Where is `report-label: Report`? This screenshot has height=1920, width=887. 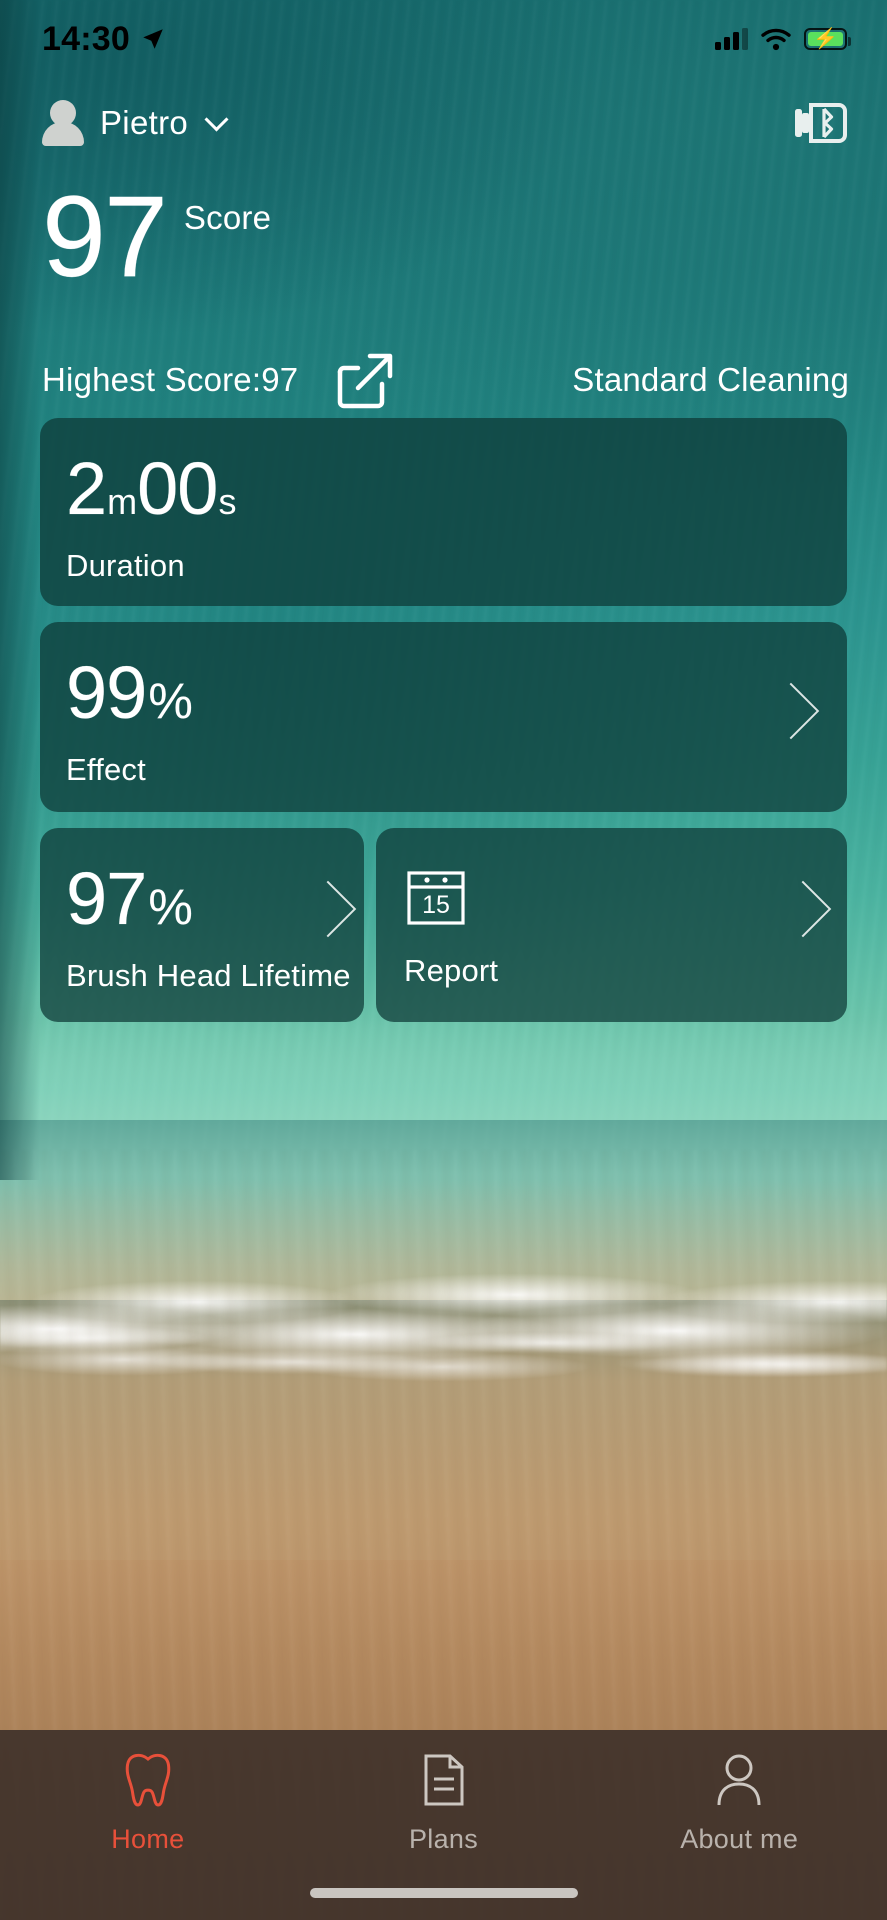
report-label: Report is located at coordinates (451, 970).